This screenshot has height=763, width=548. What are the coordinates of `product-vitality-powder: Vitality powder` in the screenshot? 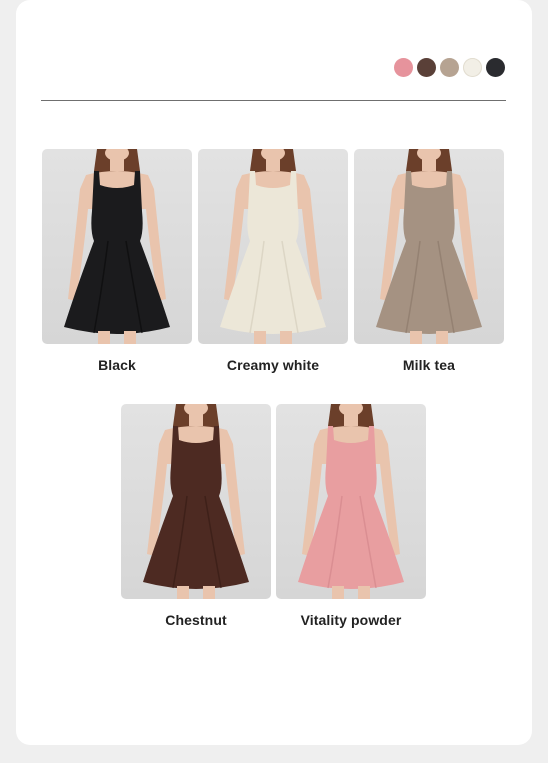 It's located at (351, 516).